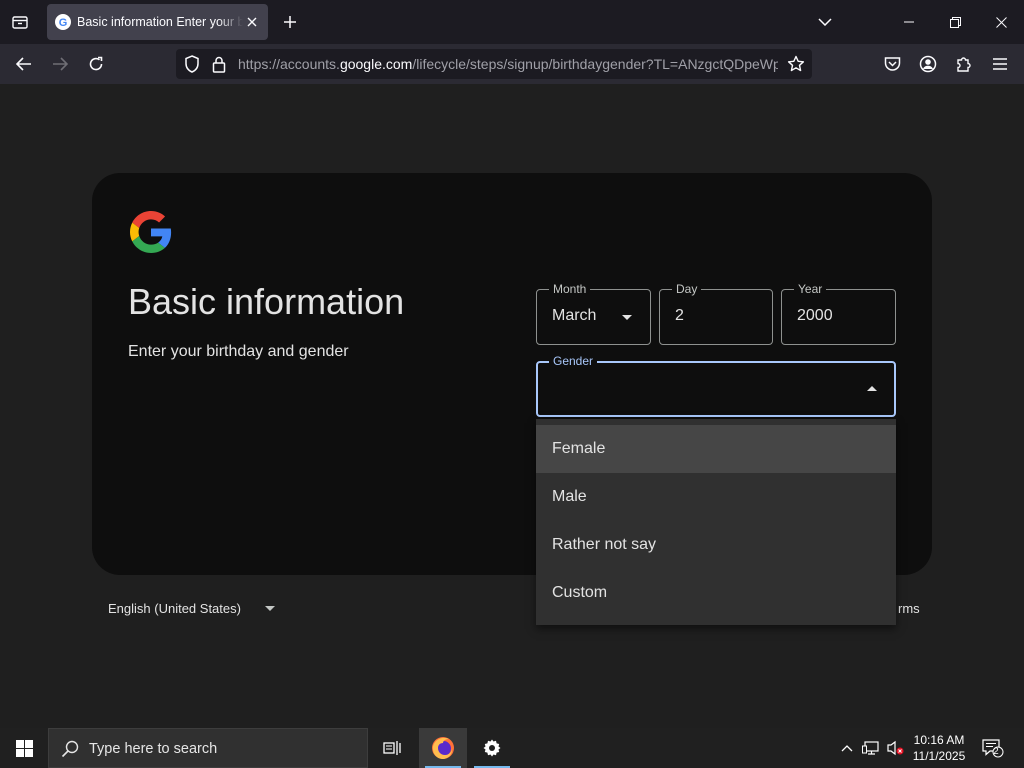  Describe the element at coordinates (219, 66) in the screenshot. I see `site-lock-icon` at that location.